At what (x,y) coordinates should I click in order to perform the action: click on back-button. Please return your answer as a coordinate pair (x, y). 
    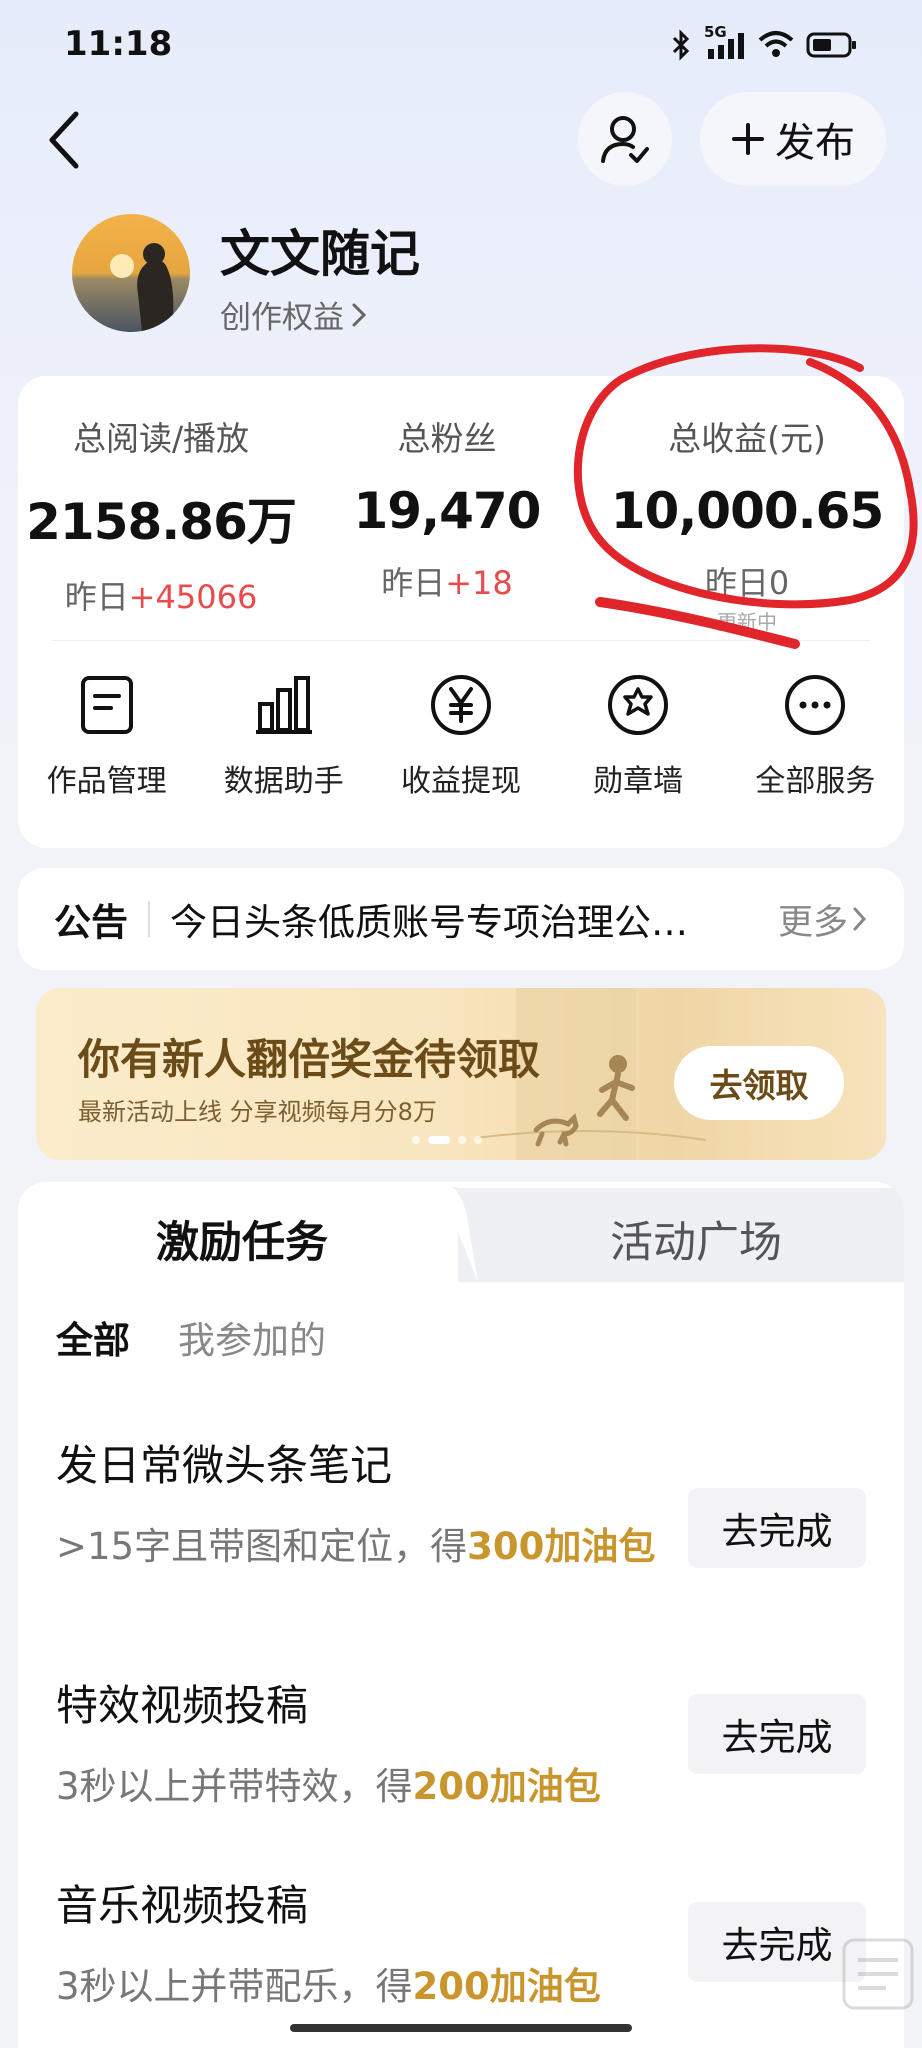
    Looking at the image, I should click on (66, 140).